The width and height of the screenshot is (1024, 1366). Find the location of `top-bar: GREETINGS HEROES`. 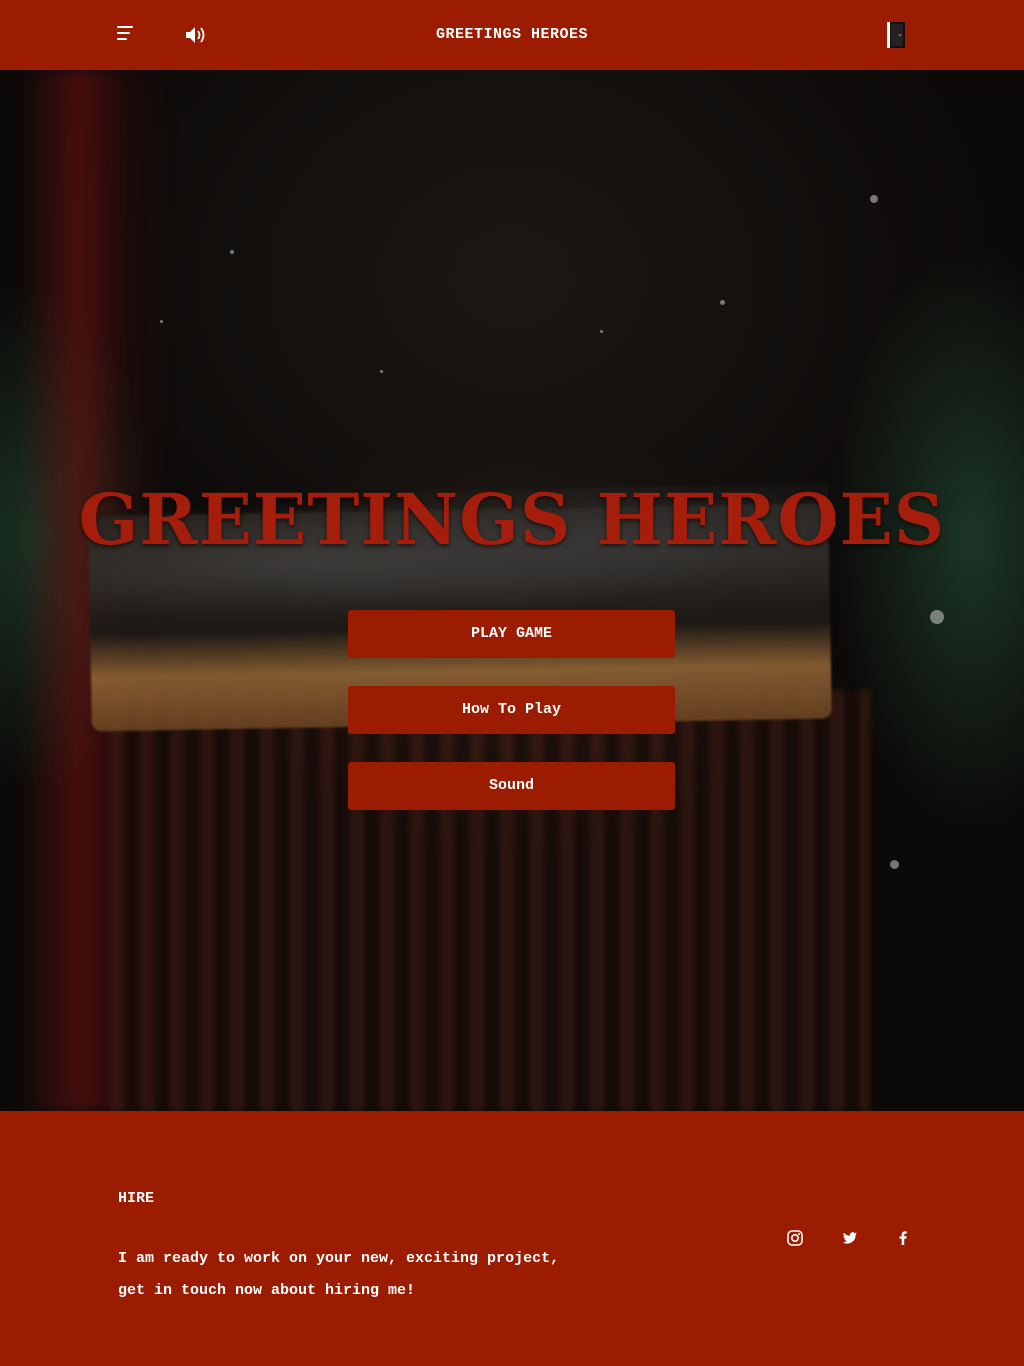

top-bar: GREETINGS HEROES is located at coordinates (512, 35).